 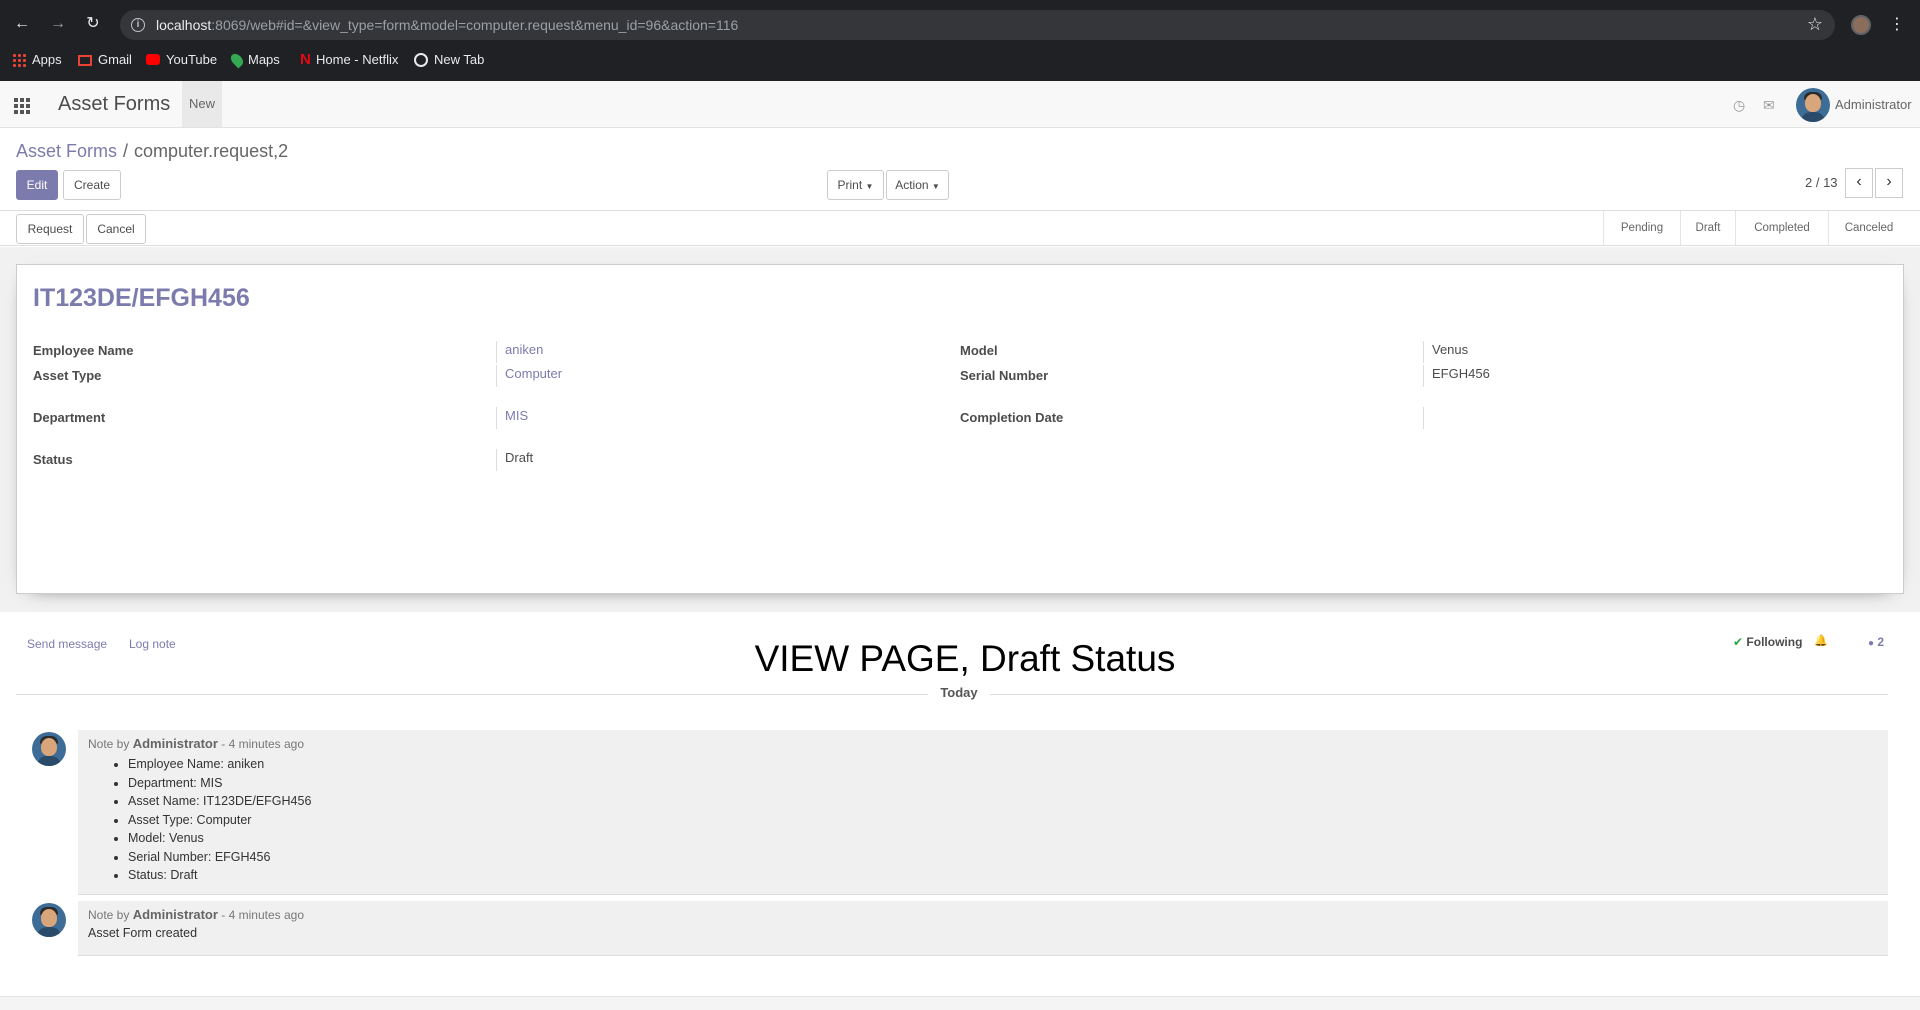 What do you see at coordinates (1871, 643) in the screenshot?
I see `user-icon: ●` at bounding box center [1871, 643].